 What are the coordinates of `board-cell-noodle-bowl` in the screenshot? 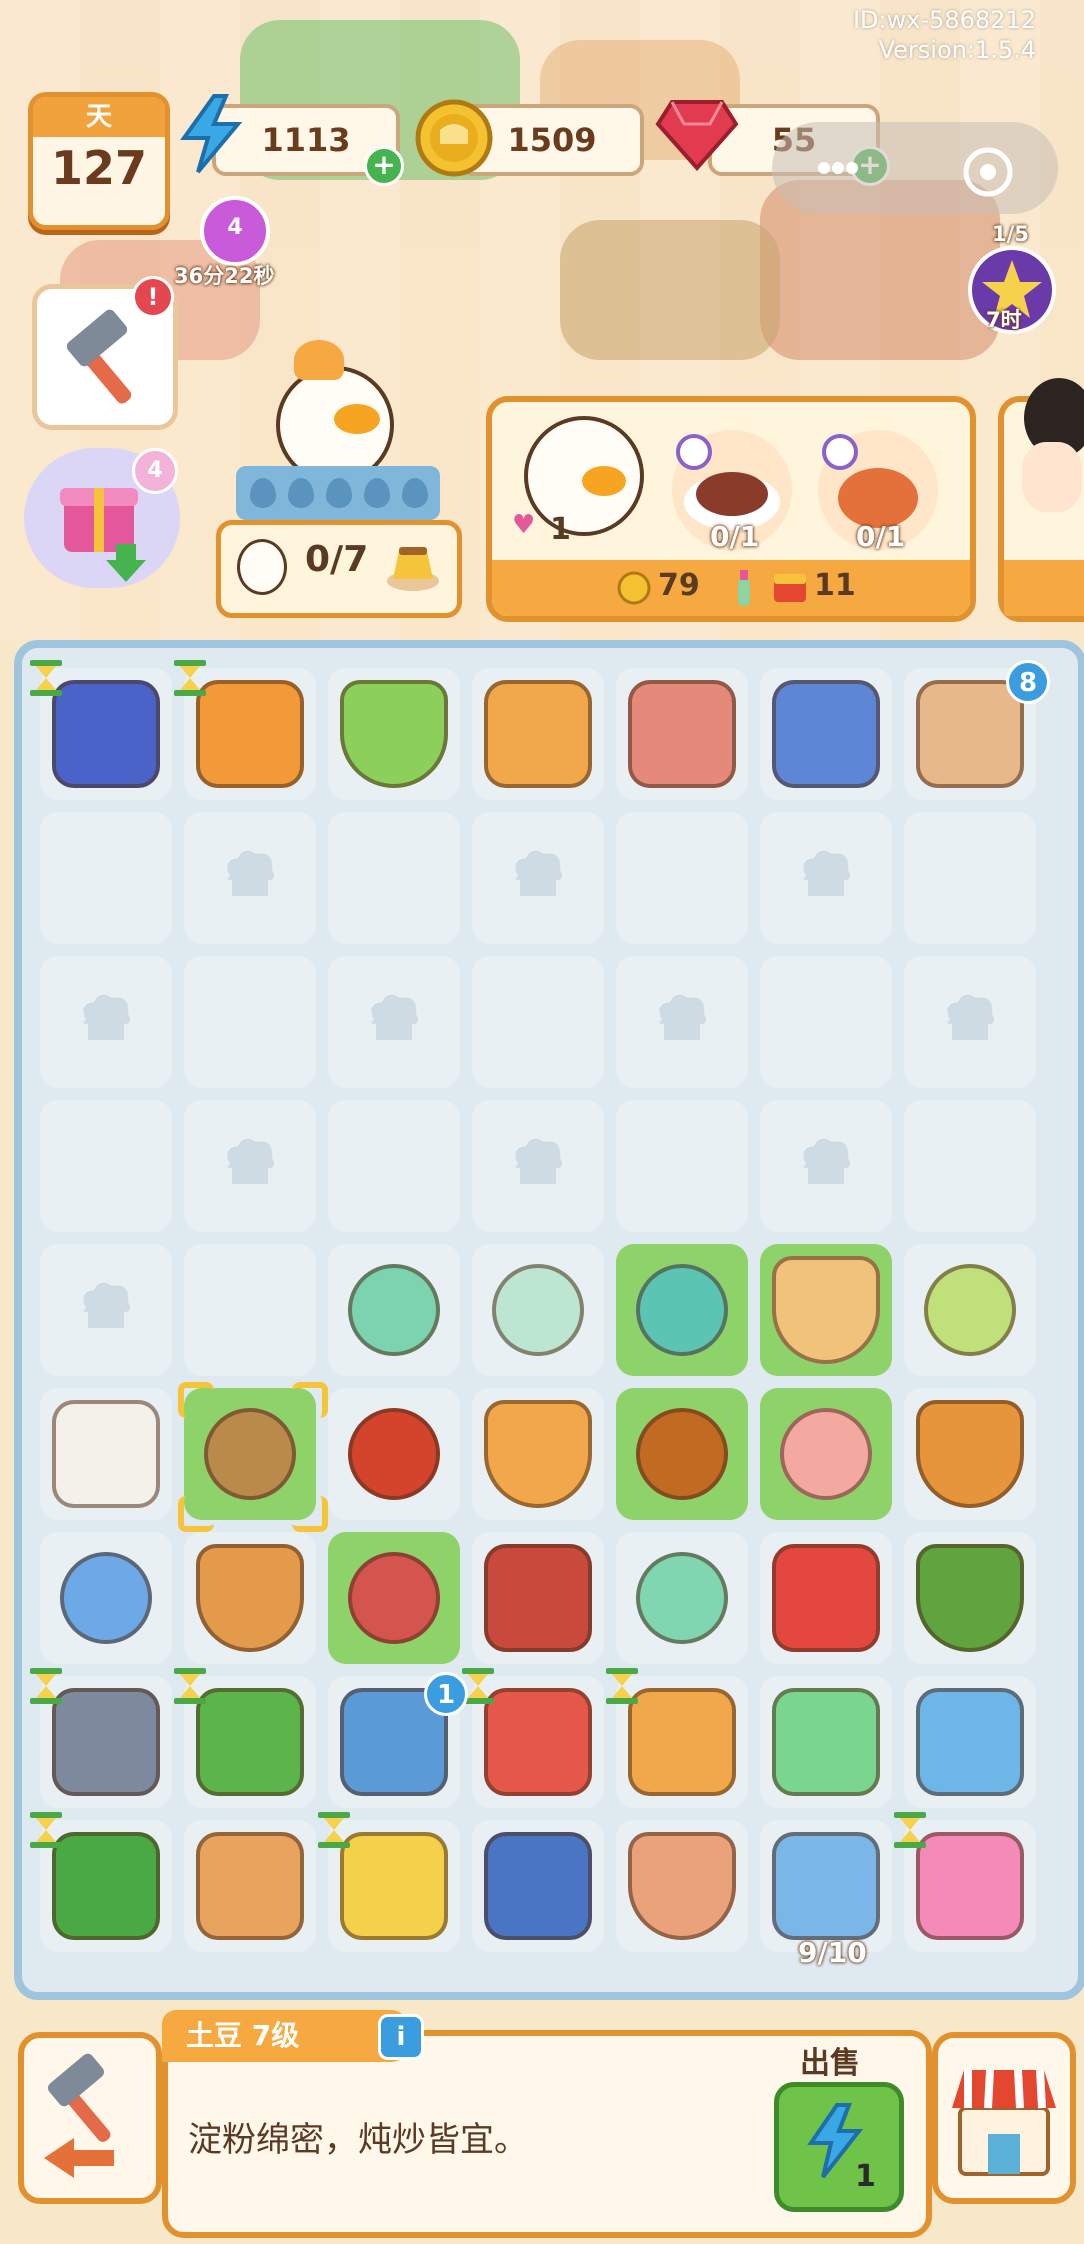 It's located at (682, 1886).